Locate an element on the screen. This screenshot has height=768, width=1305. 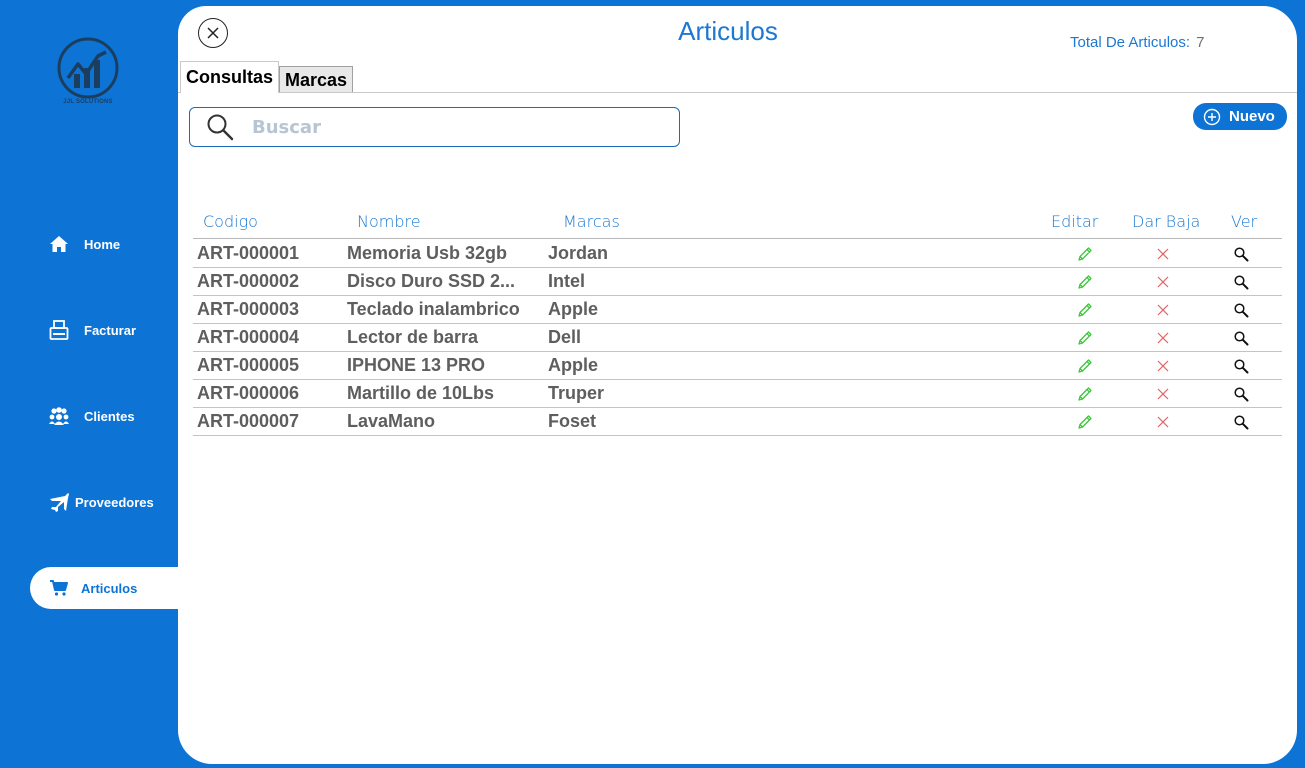
nuevo-button: Nuevo is located at coordinates (1240, 116).